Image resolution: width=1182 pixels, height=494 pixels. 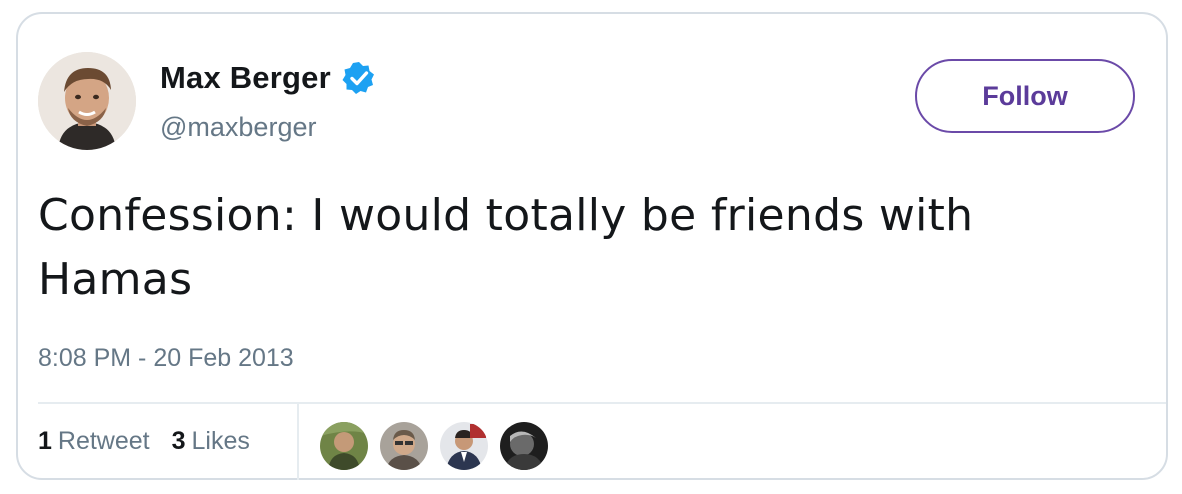 I want to click on stats-vertical-divider, so click(x=298, y=441).